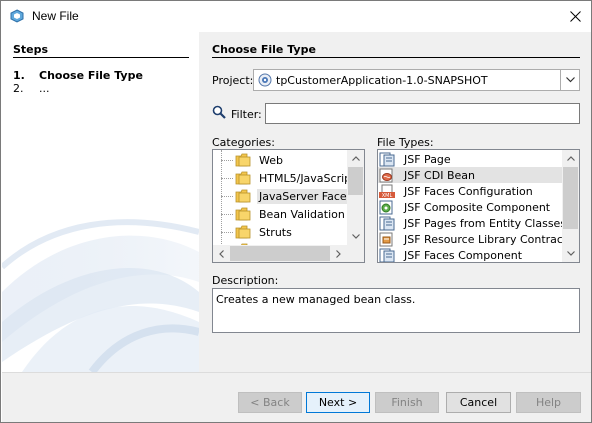  What do you see at coordinates (470, 159) in the screenshot?
I see `file-type-item-jsf-page: JSF Page` at bounding box center [470, 159].